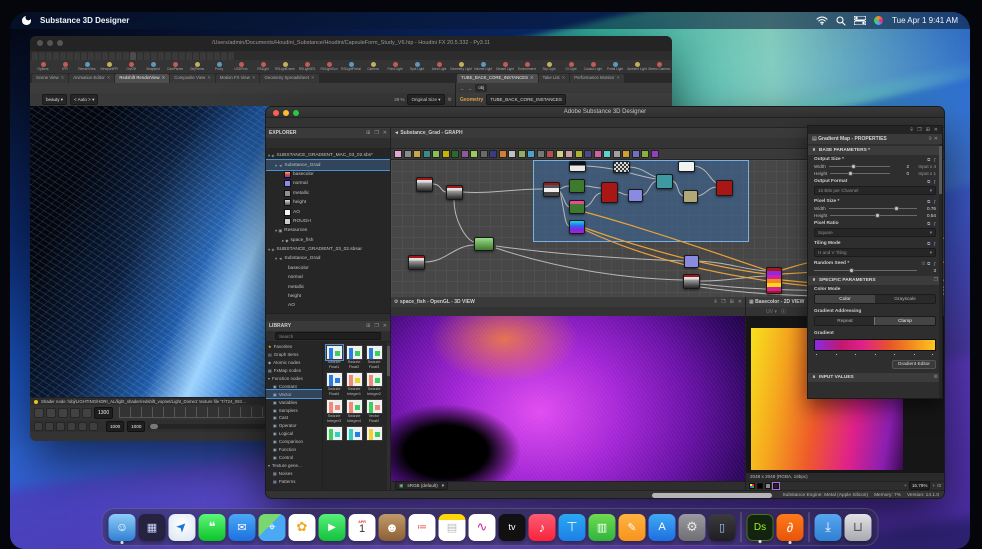  Describe the element at coordinates (354, 357) in the screenshot. I see `library-item: Swizzle Float2` at that location.